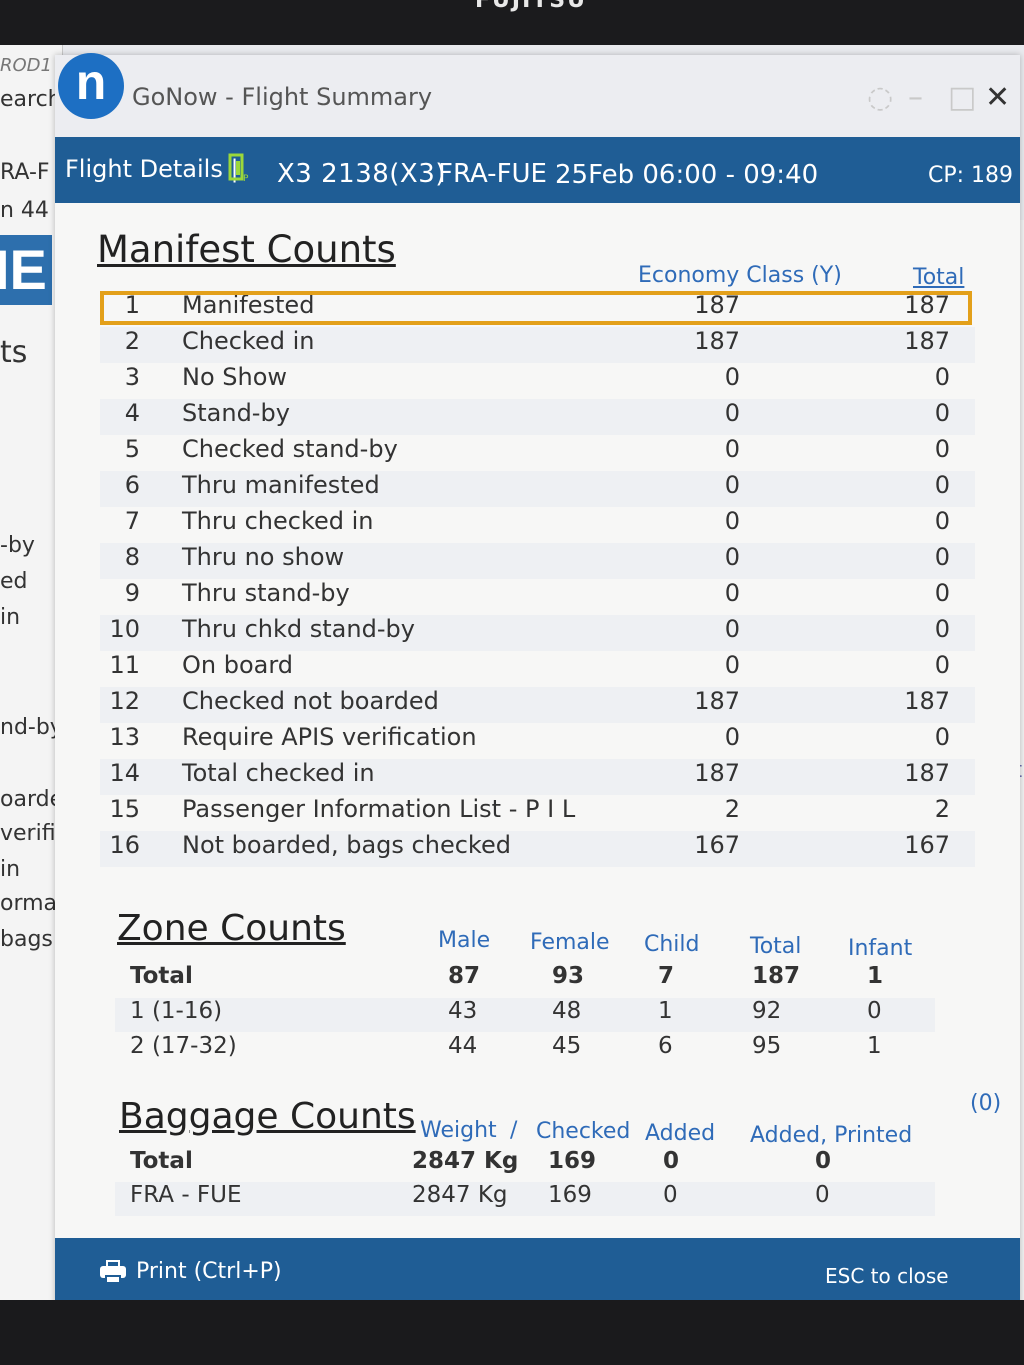  I want to click on zone-total-value: 187, so click(776, 976).